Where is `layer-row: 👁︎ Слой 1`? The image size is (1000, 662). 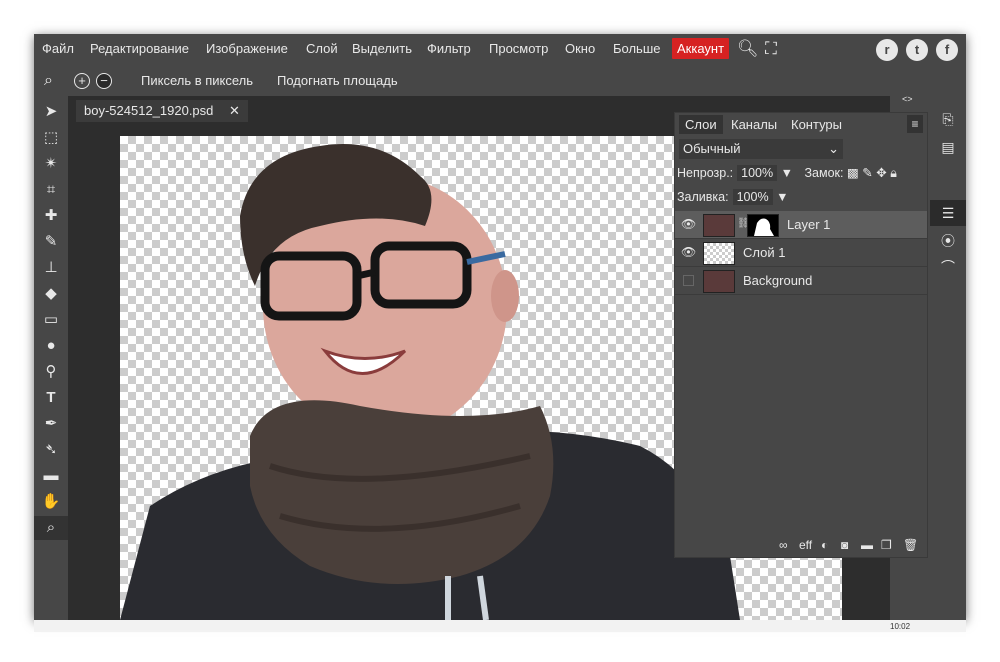 layer-row: 👁︎ Слой 1 is located at coordinates (801, 253).